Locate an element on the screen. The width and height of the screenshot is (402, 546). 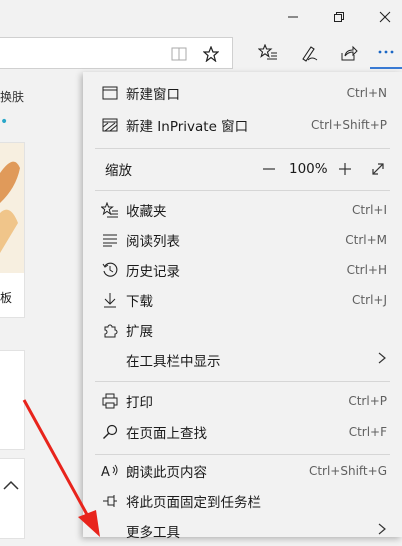
skin-link: 换肤 is located at coordinates (12, 96).